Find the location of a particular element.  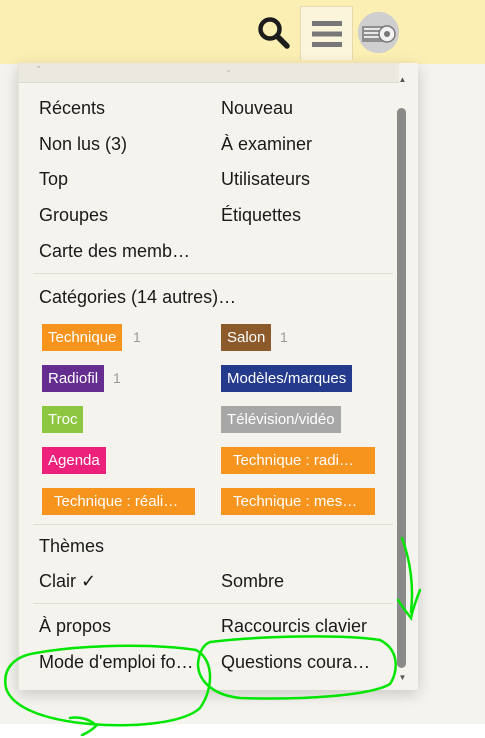

nav-link-a-examiner: À examiner is located at coordinates (266, 144).